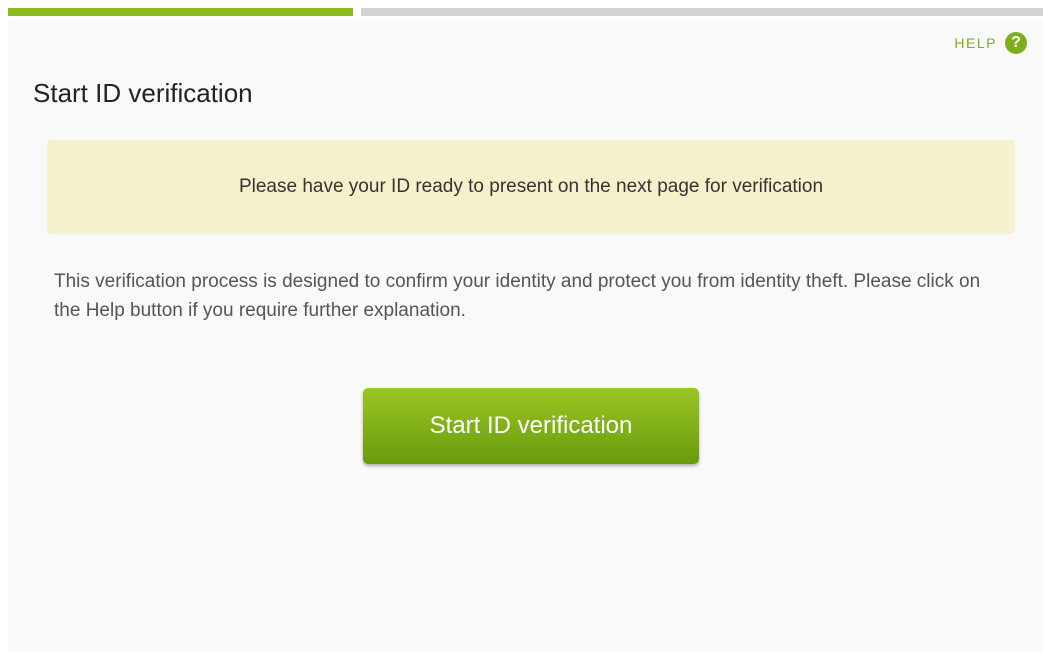 The image size is (1043, 652). Describe the element at coordinates (143, 93) in the screenshot. I see `page-title: Start ID verification` at that location.